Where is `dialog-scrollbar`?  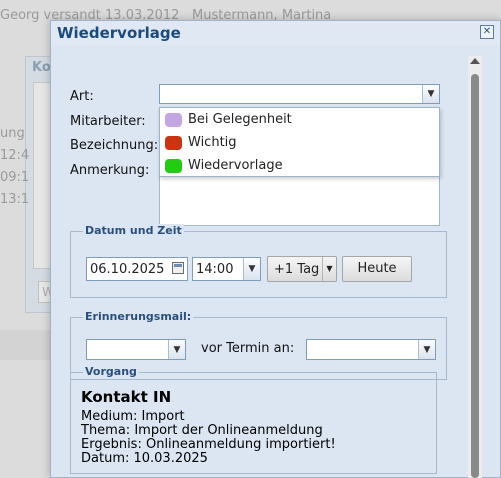
dialog-scrollbar is located at coordinates (475, 267).